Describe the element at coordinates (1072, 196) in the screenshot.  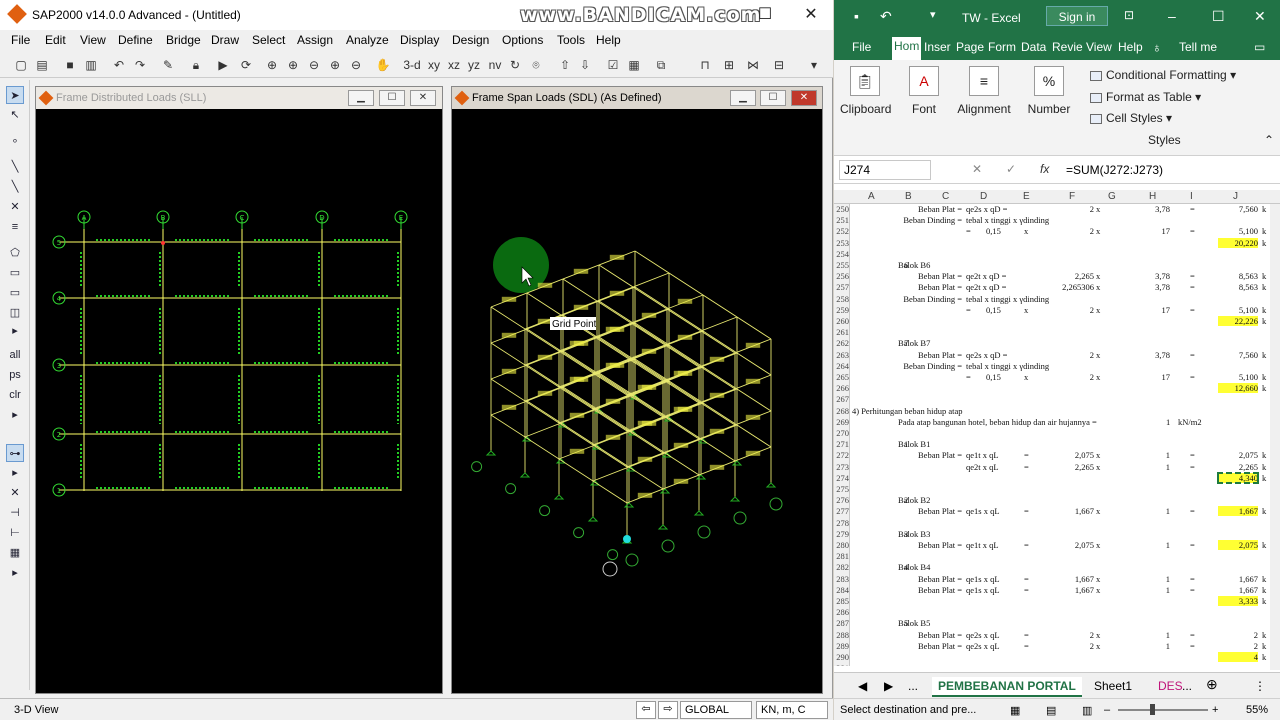
I see `column-header-f: F` at that location.